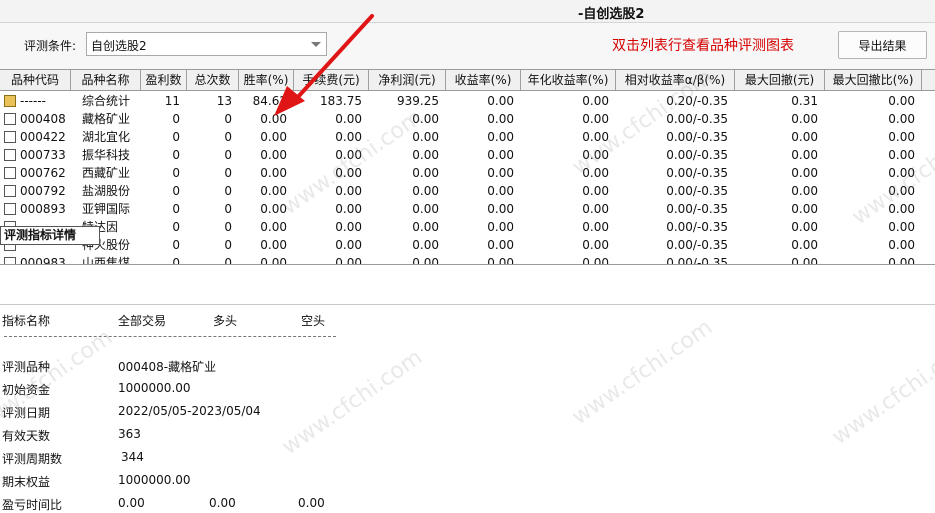 The height and width of the screenshot is (513, 935). I want to click on table-cell: 84.62, so click(269, 101).